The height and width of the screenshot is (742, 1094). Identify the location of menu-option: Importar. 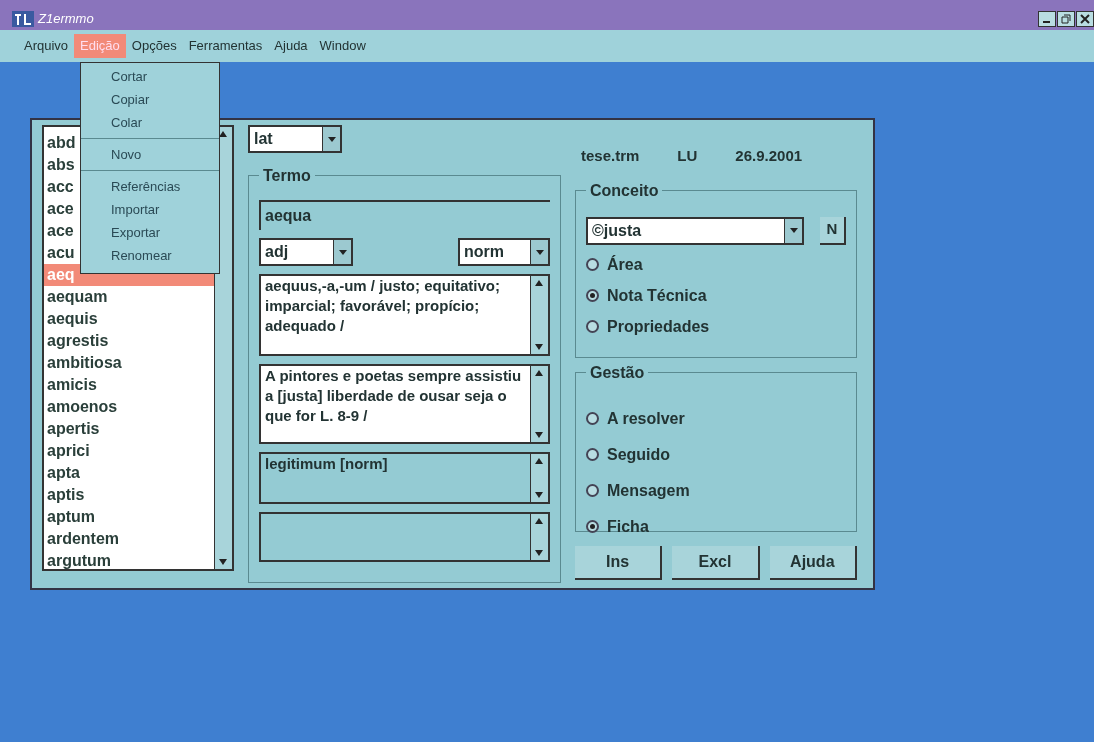
(150, 209).